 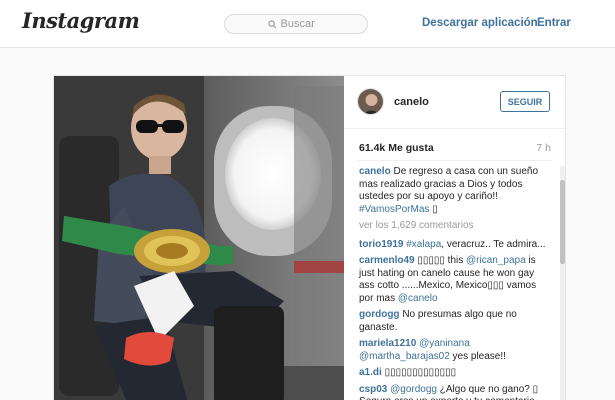 What do you see at coordinates (387, 260) in the screenshot?
I see `comment-user: carmenlo49` at bounding box center [387, 260].